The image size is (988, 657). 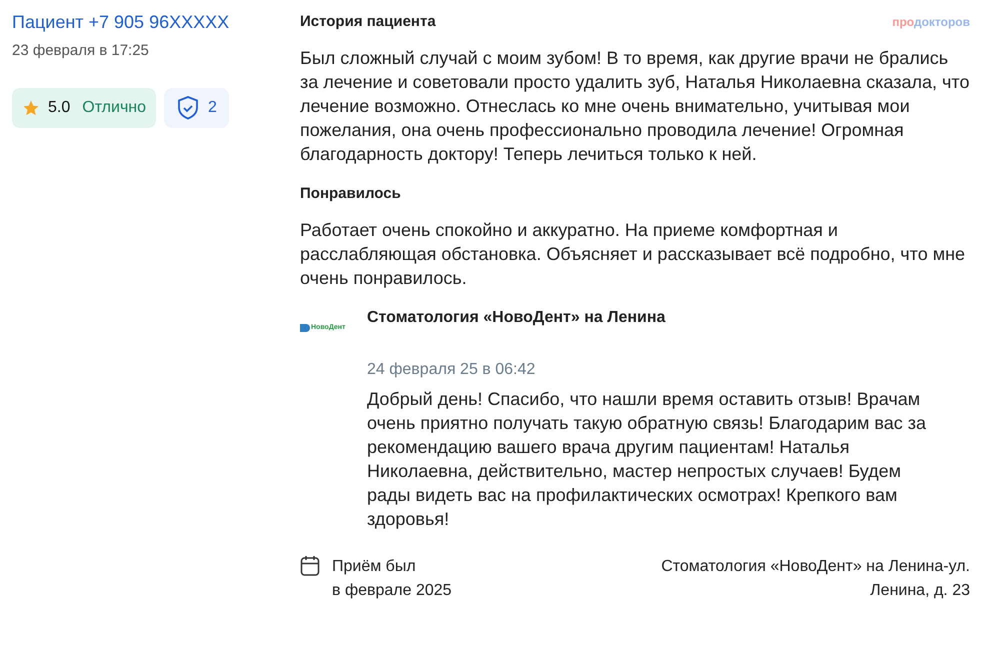 What do you see at coordinates (633, 254) in the screenshot?
I see `section-text: Работает очень спокойно и аккуратно. На приеме комфортная и расслабляющая обстановка. Объясняет и рассказывает всё подробно, что мне очень понравилось.` at bounding box center [633, 254].